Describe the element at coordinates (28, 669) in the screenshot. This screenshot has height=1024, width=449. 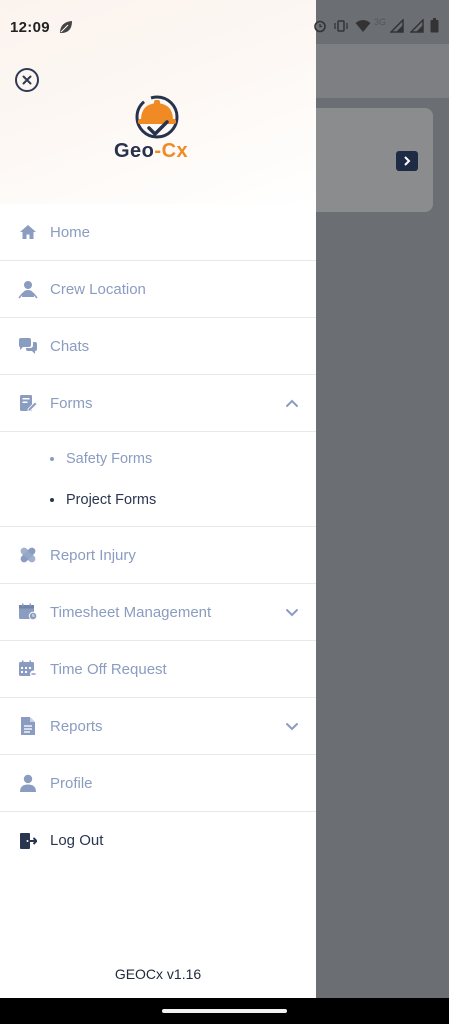
I see `calendar-icon` at that location.